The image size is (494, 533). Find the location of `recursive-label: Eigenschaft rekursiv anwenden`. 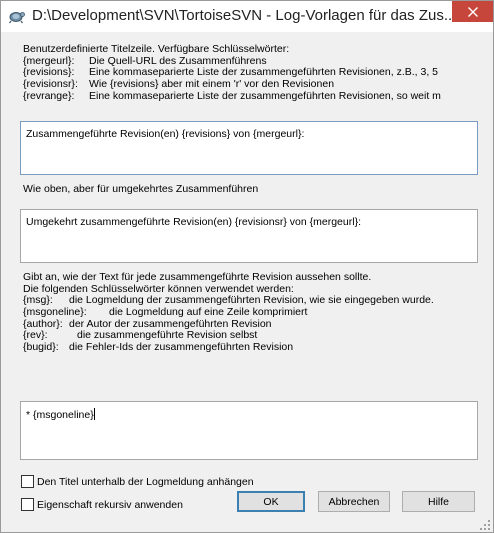

recursive-label: Eigenschaft rekursiv anwenden is located at coordinates (110, 504).